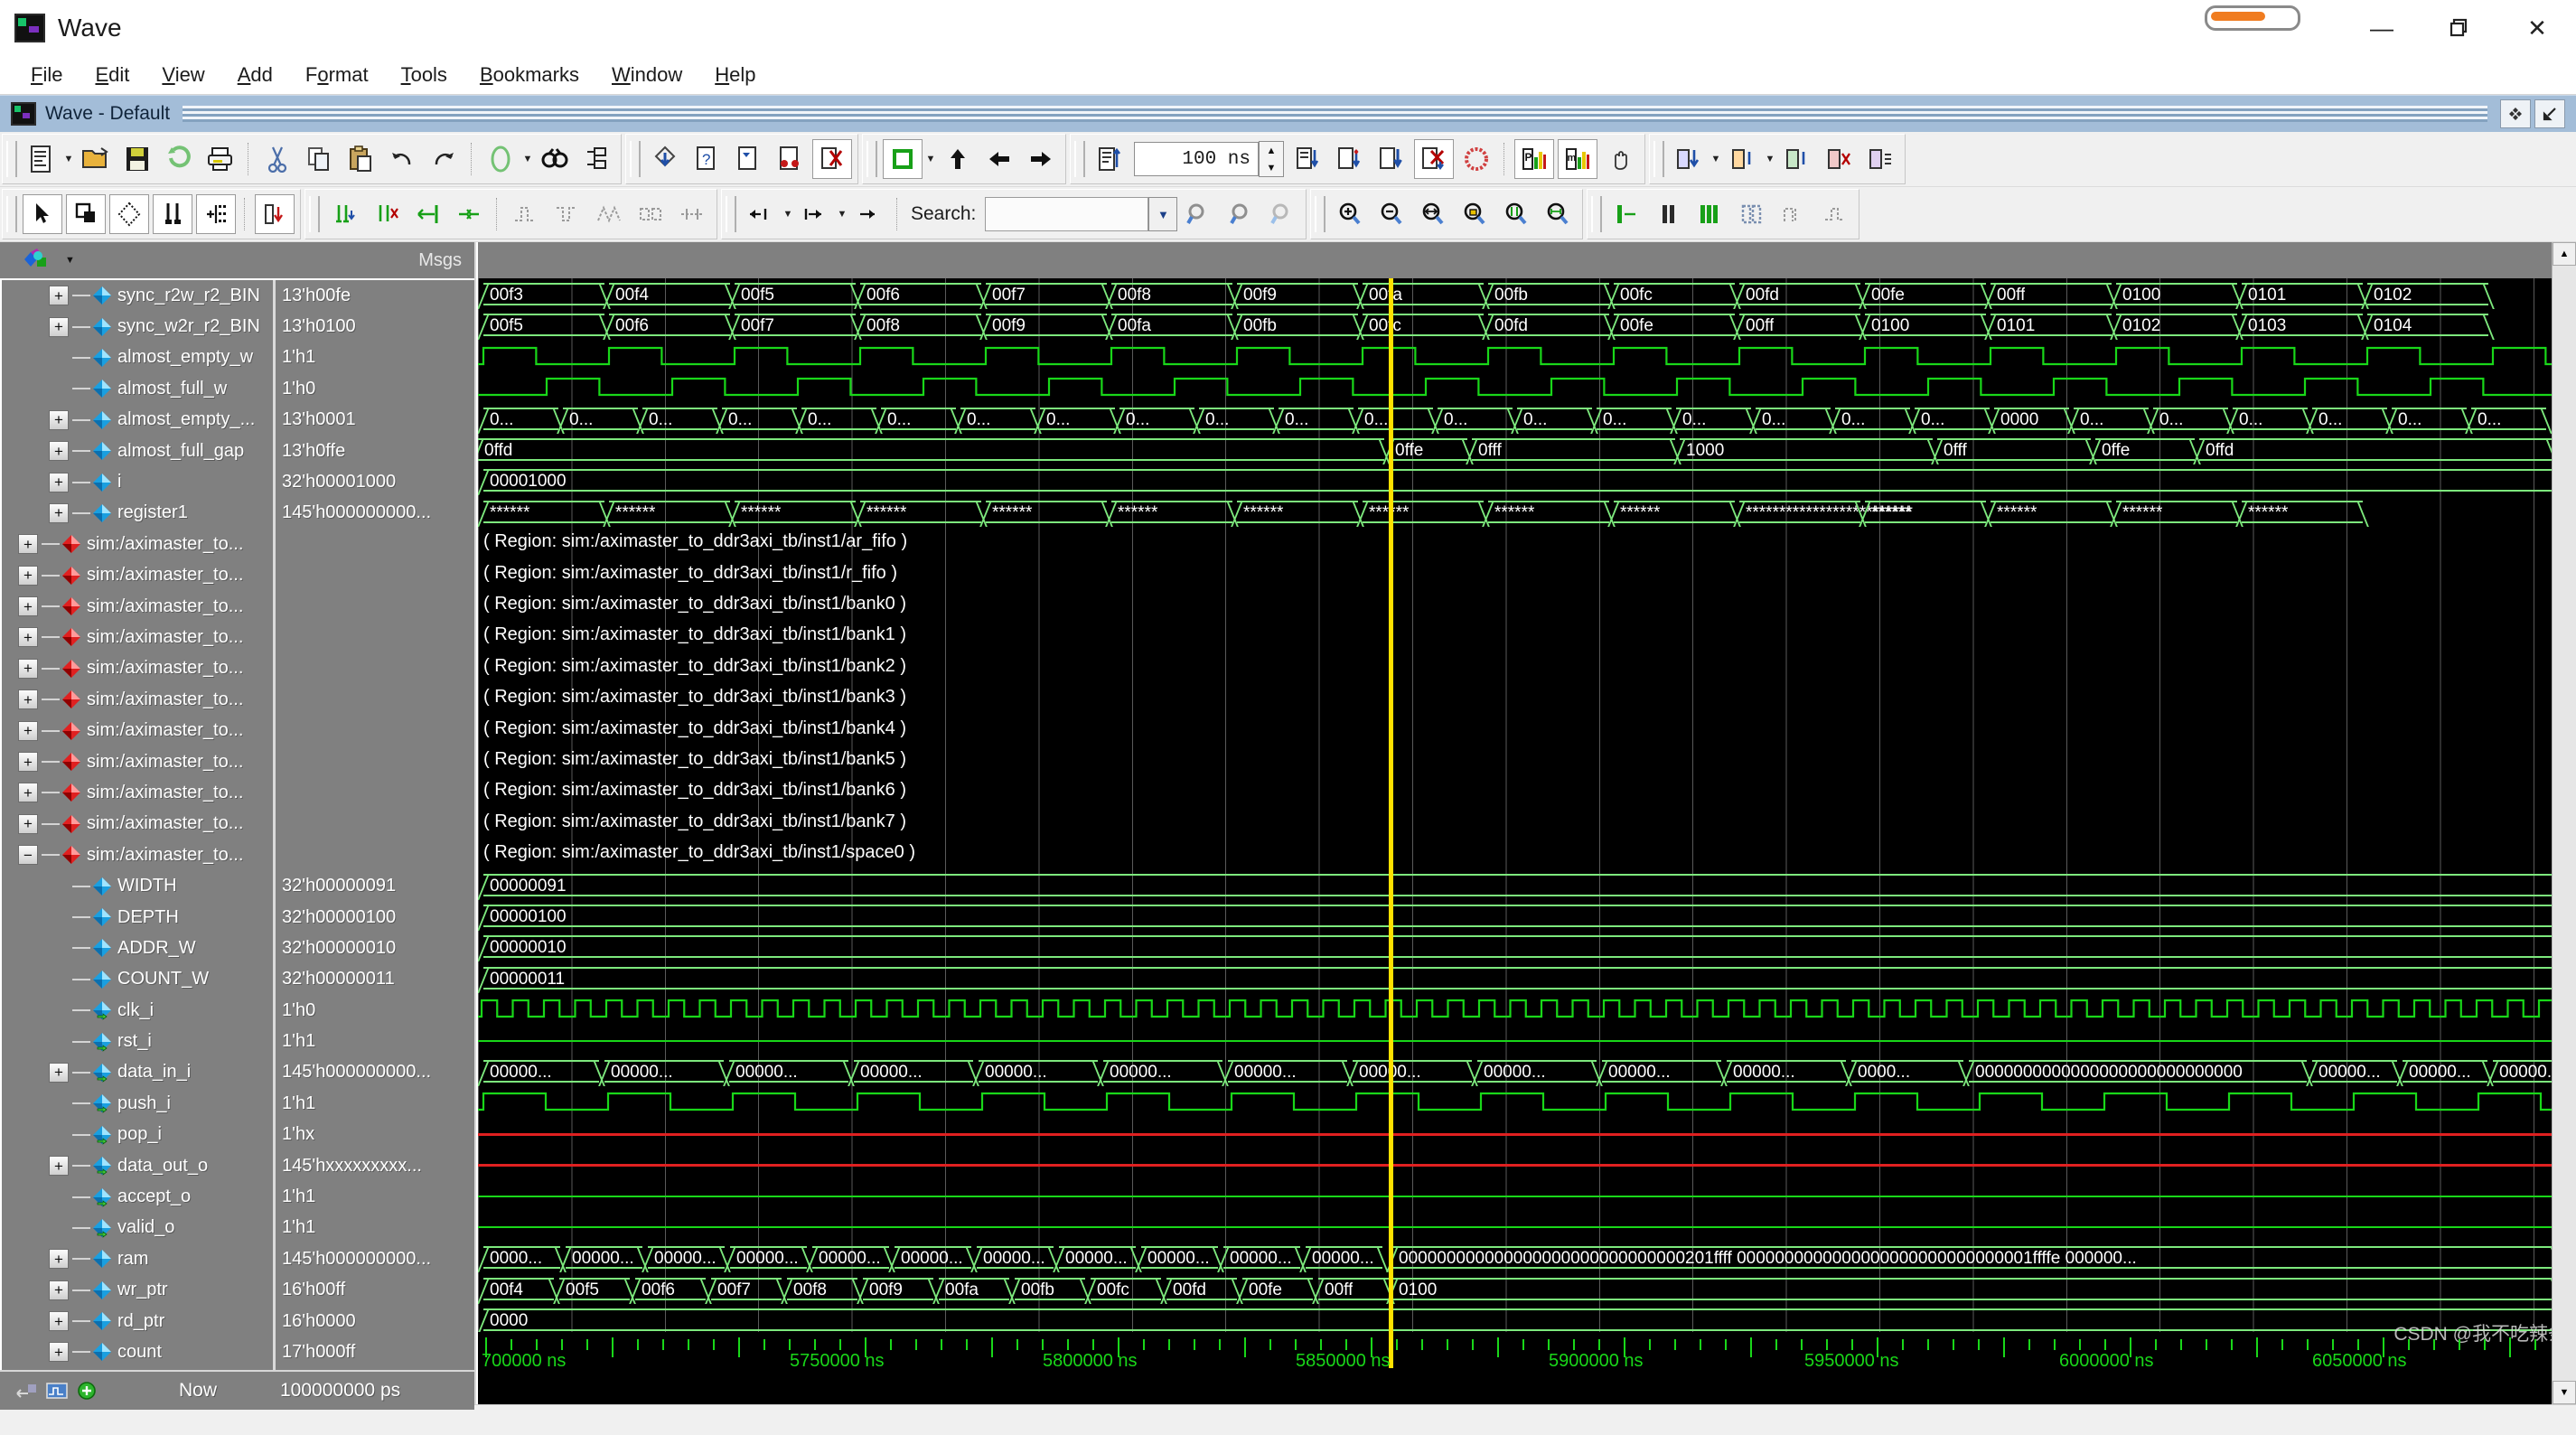 The width and height of the screenshot is (2576, 1435). What do you see at coordinates (665, 159) in the screenshot?
I see `sim-down-icon` at bounding box center [665, 159].